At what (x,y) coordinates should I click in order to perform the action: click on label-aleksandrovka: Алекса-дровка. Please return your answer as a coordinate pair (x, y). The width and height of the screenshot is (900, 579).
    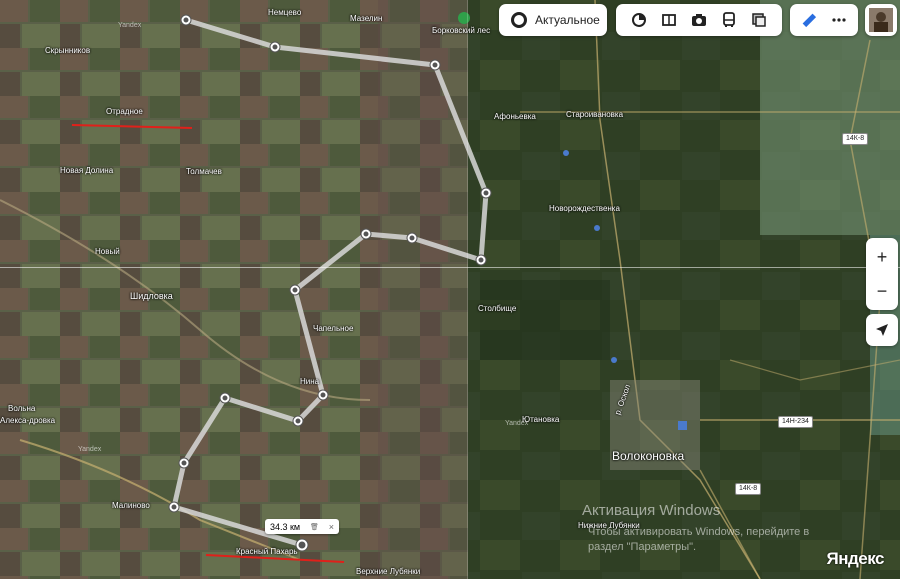
    Looking at the image, I should click on (28, 420).